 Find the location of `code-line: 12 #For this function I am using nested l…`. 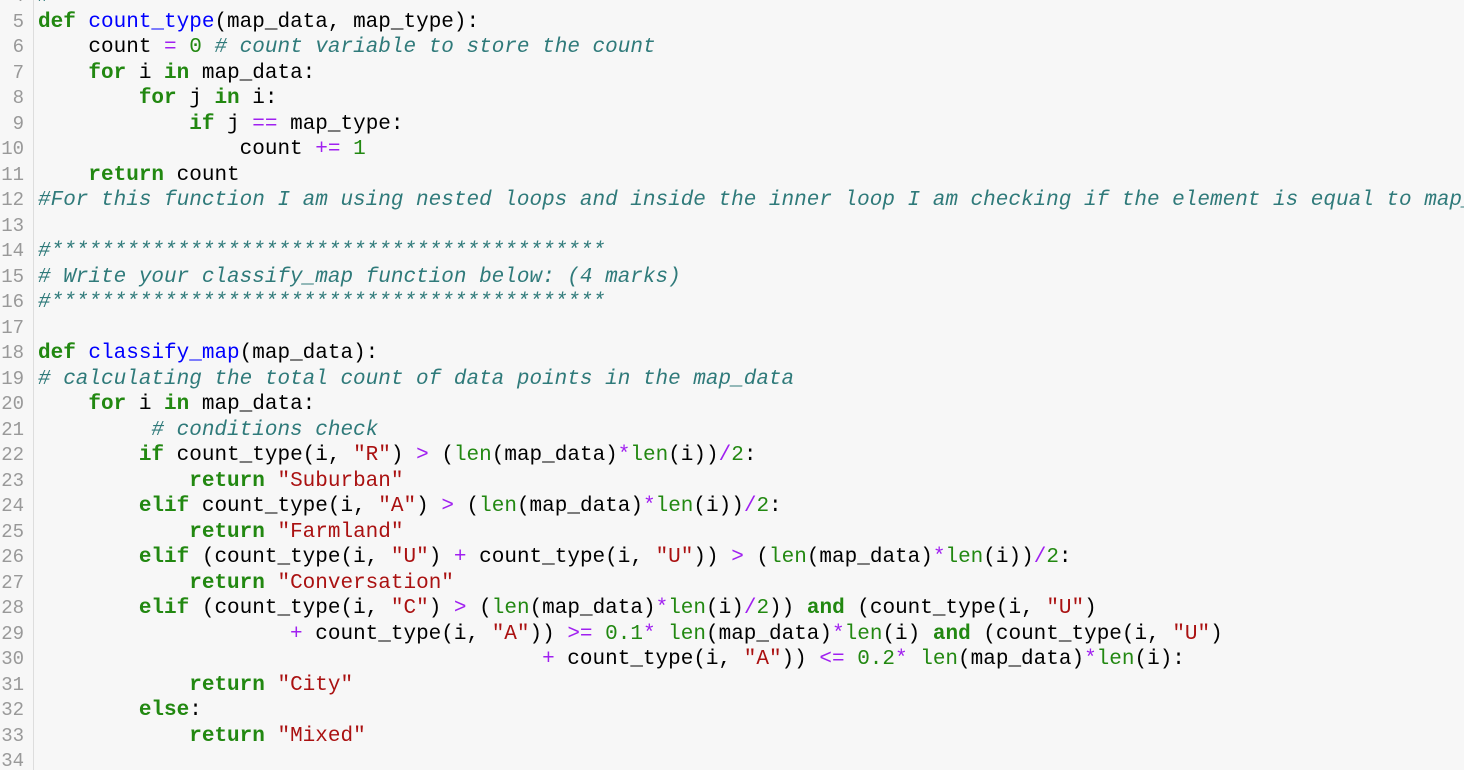

code-line: 12 #For this function I am using nested l… is located at coordinates (732, 201).